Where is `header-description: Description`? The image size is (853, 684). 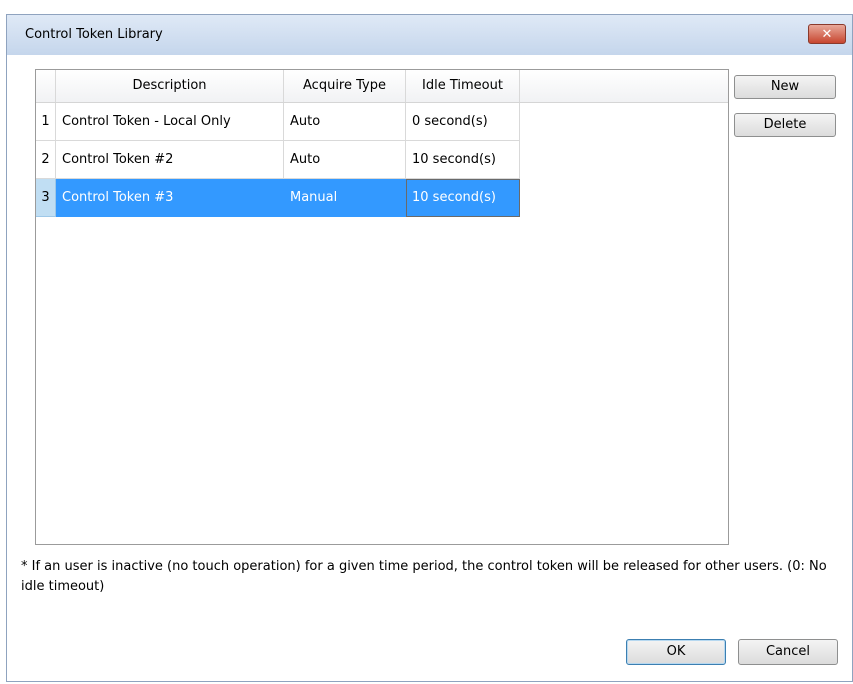
header-description: Description is located at coordinates (170, 86).